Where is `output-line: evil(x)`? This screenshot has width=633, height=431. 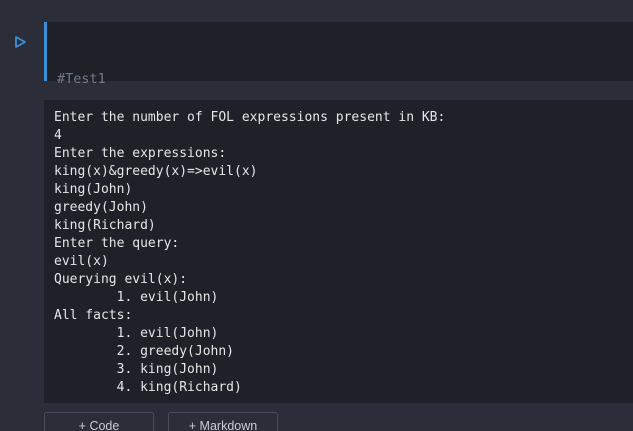 output-line: evil(x) is located at coordinates (81, 261).